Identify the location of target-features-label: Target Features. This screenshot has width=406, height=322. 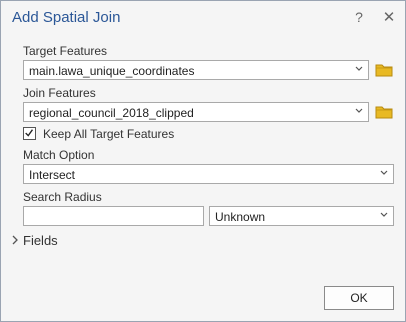
(65, 51).